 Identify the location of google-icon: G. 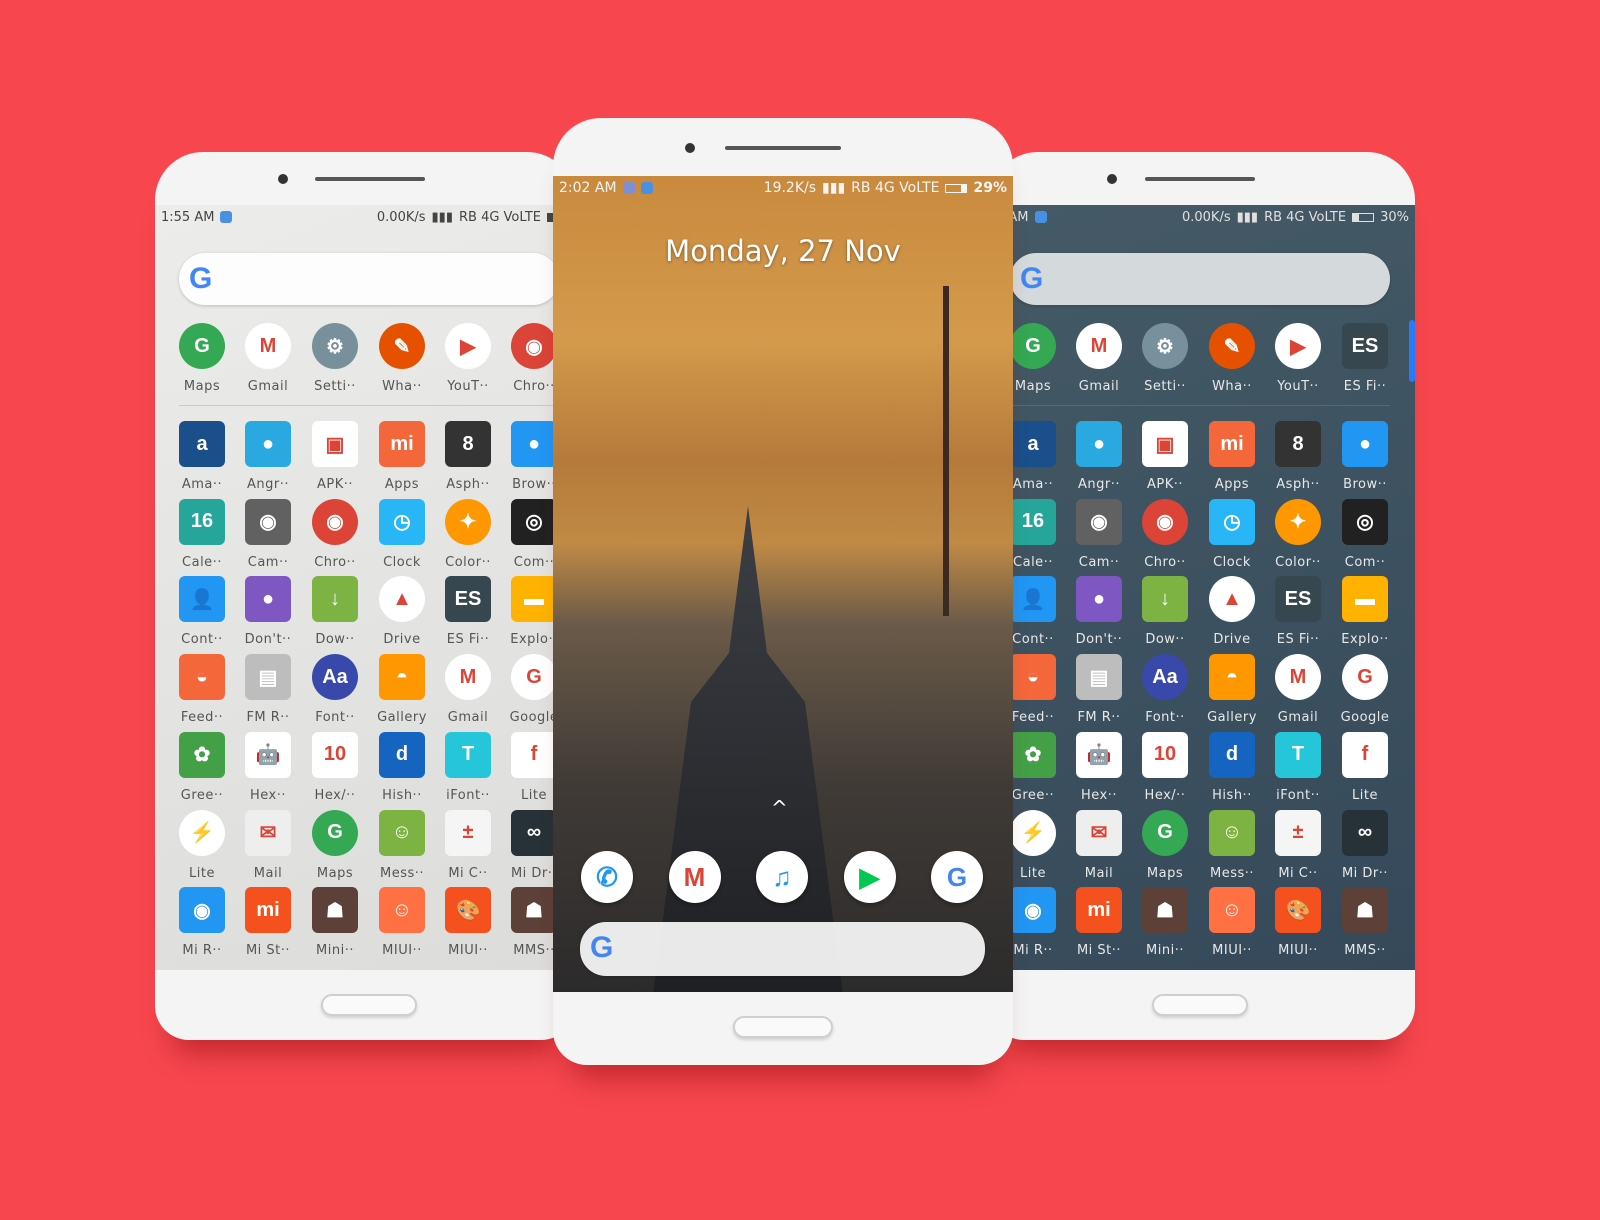
(957, 877).